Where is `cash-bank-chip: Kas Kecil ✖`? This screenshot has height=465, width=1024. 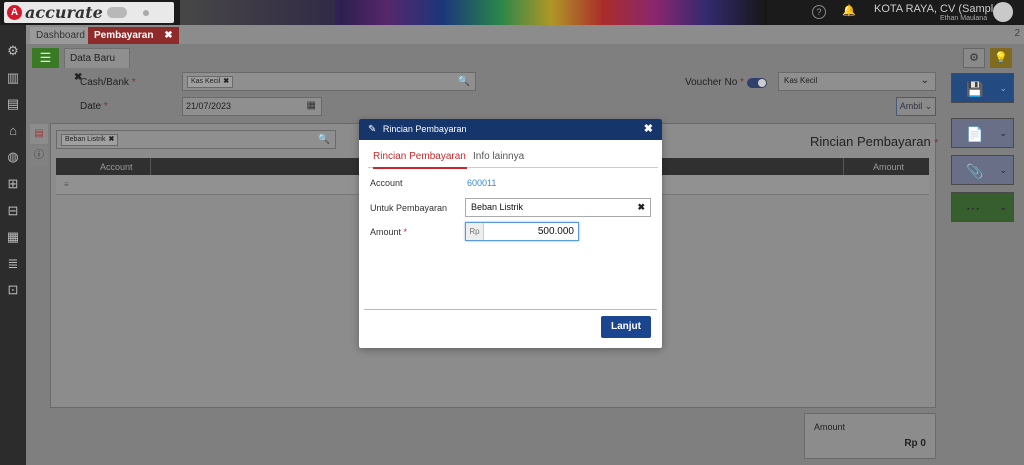
cash-bank-chip: Kas Kecil ✖ is located at coordinates (210, 82).